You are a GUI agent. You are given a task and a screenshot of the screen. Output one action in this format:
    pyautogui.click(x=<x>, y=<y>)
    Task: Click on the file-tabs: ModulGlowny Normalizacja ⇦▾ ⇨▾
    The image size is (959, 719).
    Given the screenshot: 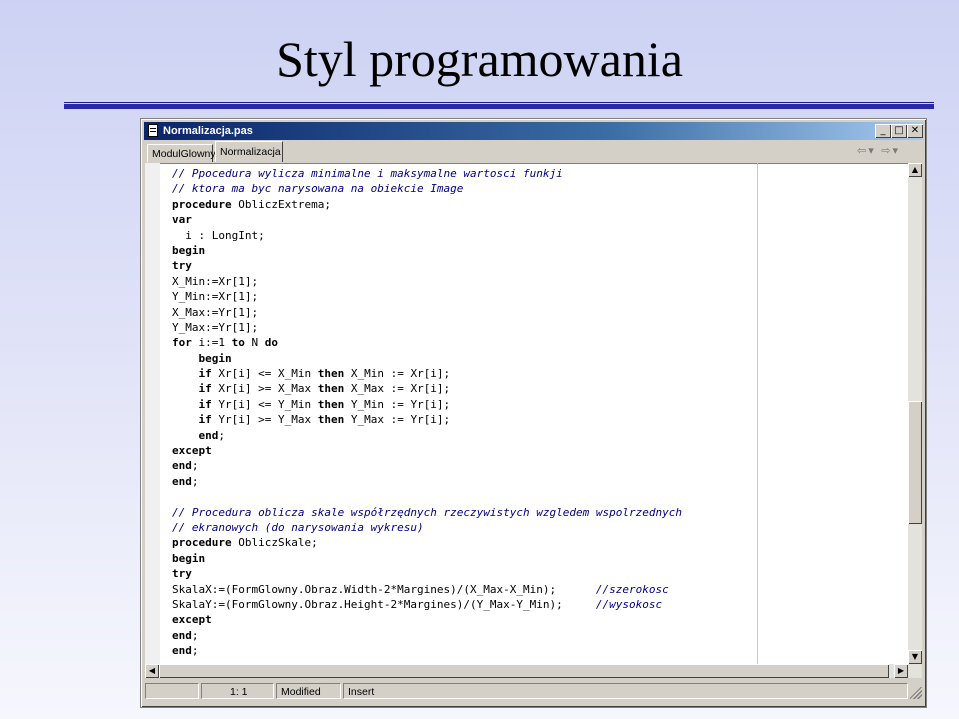 What is the action you would take?
    pyautogui.click(x=533, y=152)
    